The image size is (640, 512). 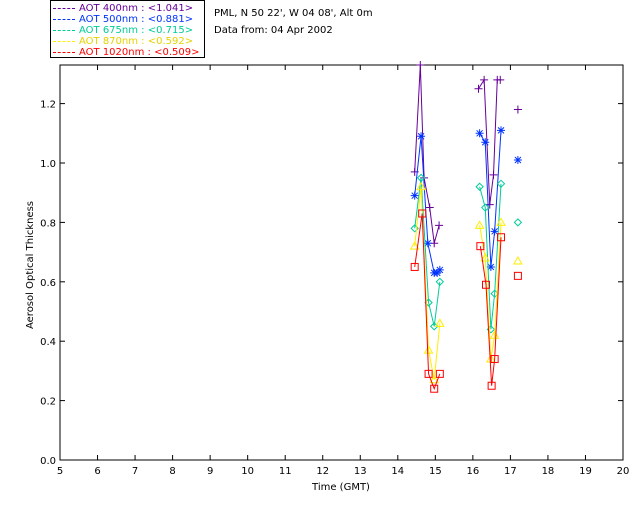 I want to click on x-axis-label: Time (GMT), so click(x=340, y=487).